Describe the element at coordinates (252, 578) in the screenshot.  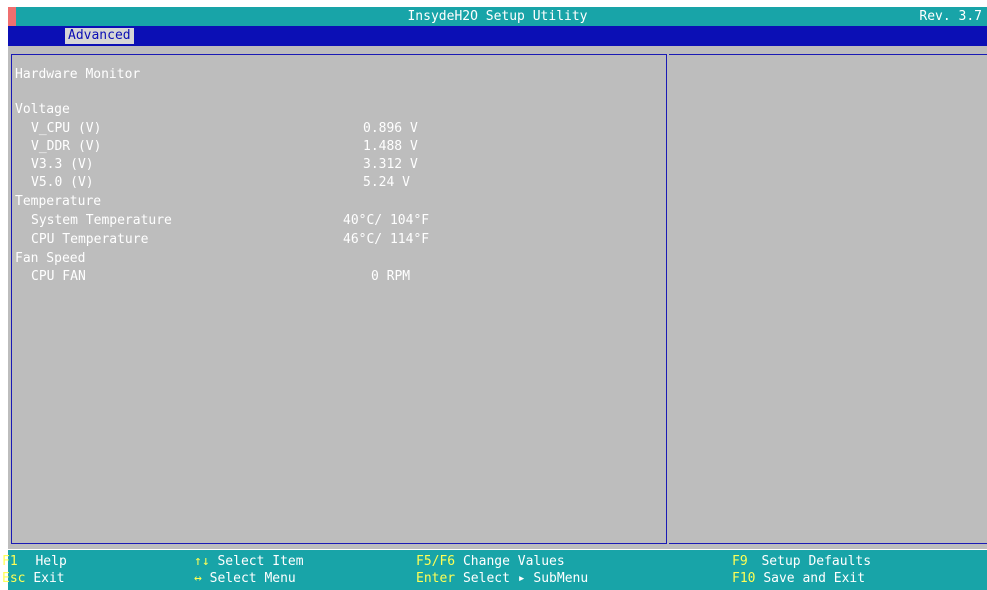
I see `key-desc: Select Menu` at that location.